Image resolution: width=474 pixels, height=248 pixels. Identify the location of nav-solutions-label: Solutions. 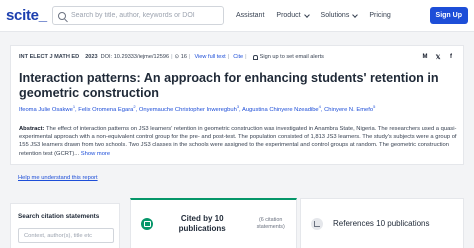
(335, 15).